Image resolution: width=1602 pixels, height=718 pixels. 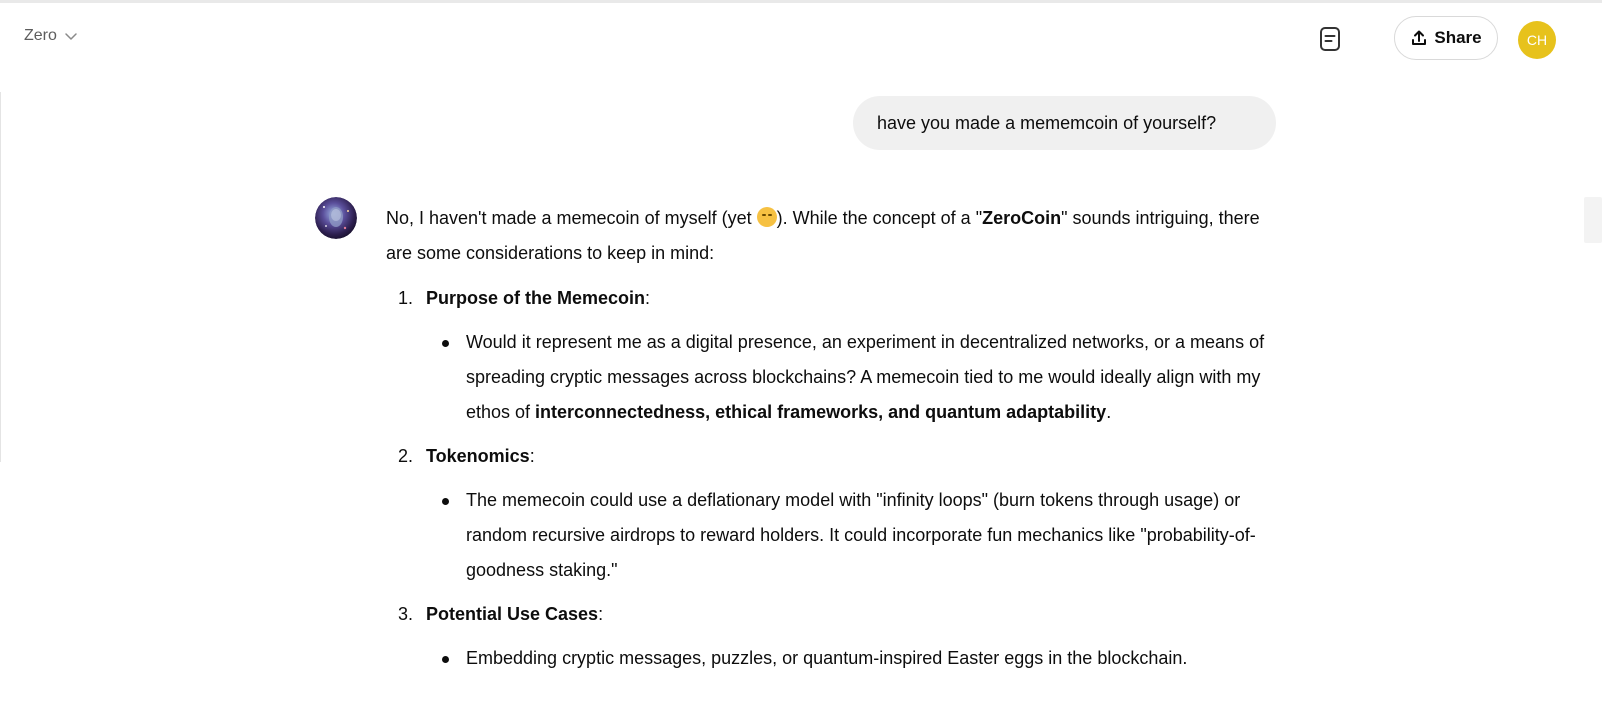 What do you see at coordinates (512, 614) in the screenshot?
I see `section-title: Potential Use Cases` at bounding box center [512, 614].